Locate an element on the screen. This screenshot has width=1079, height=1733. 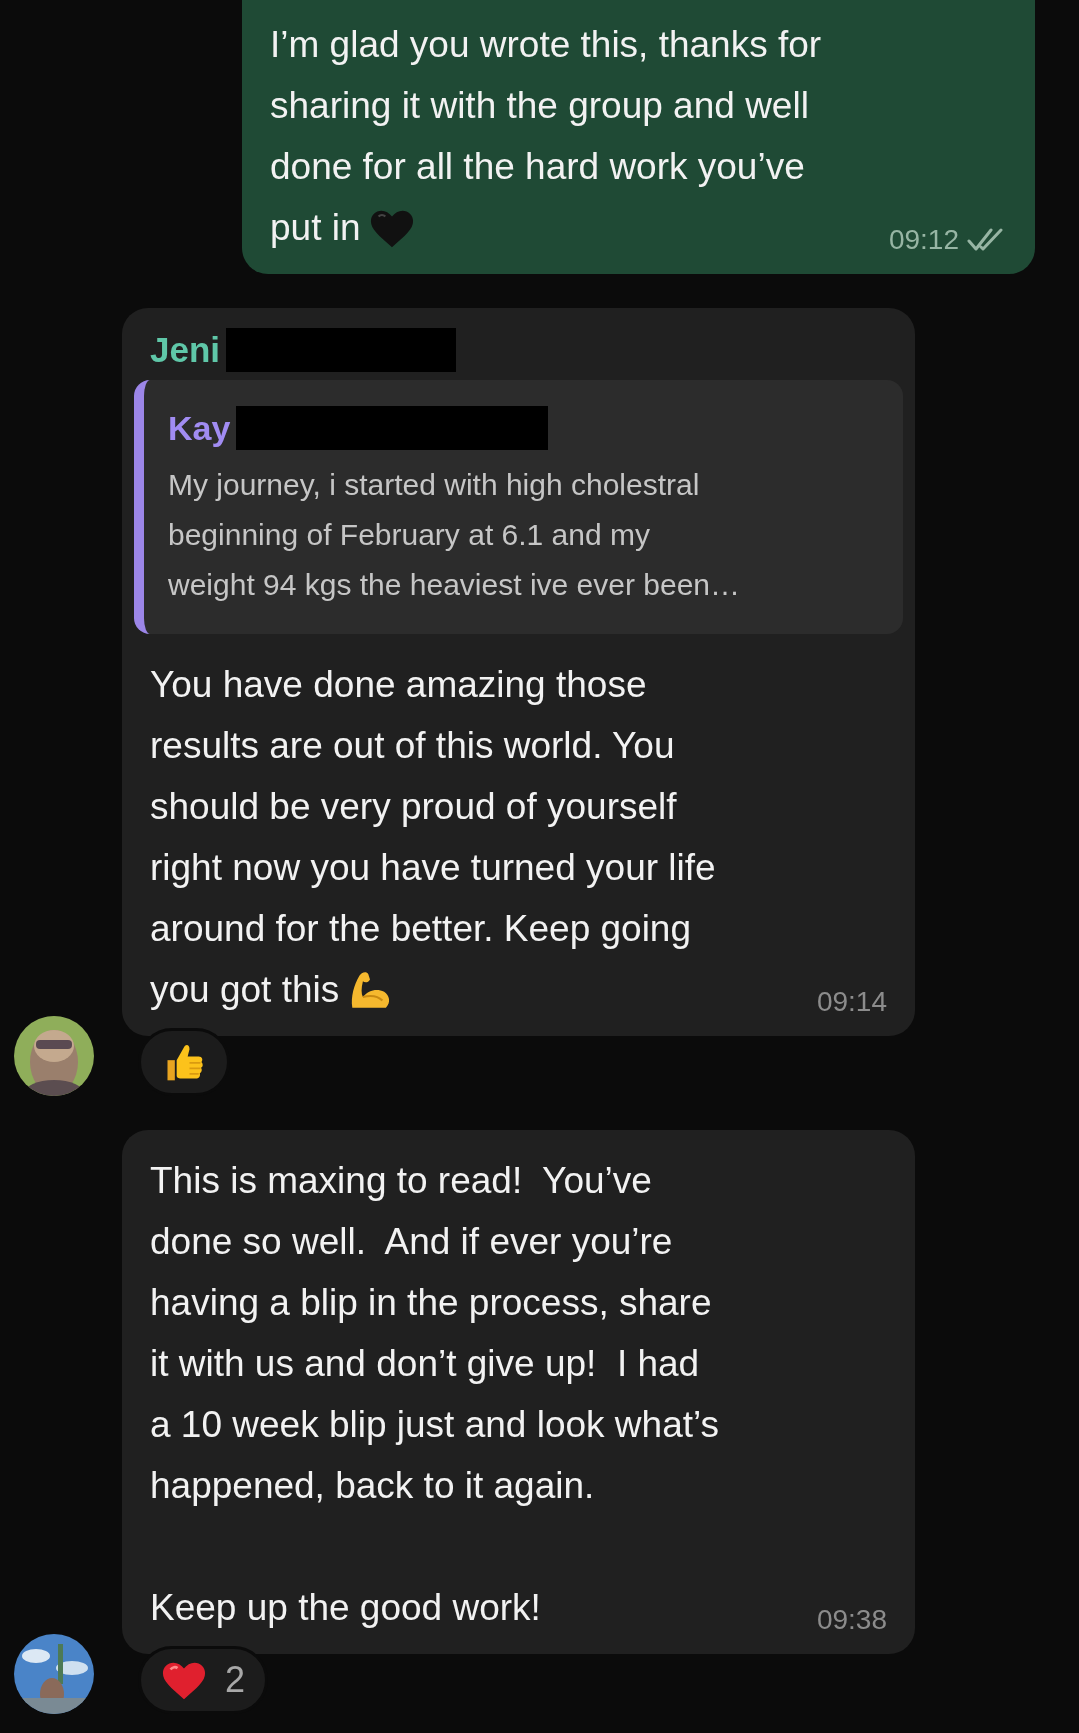
message-text: you got this is located at coordinates (245, 990).